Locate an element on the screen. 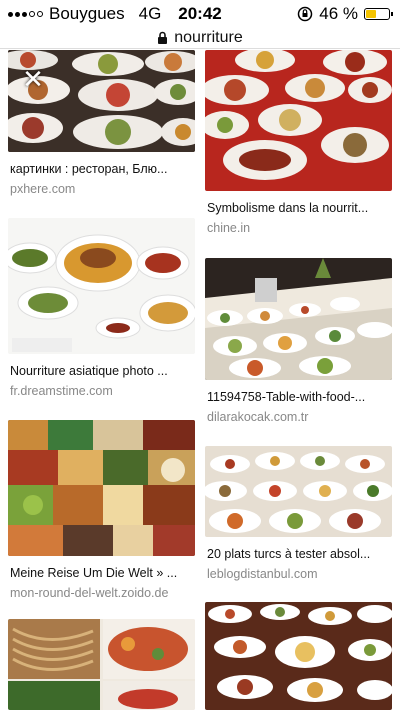 This screenshot has height=710, width=400. battery-percent: 46 % is located at coordinates (338, 13).